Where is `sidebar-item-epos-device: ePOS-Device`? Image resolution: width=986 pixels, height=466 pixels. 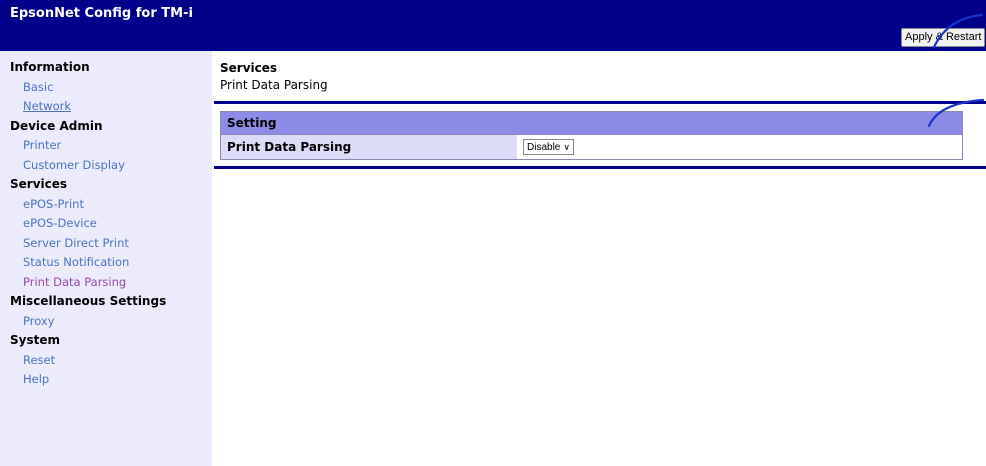
sidebar-item-epos-device: ePOS-Device is located at coordinates (106, 224).